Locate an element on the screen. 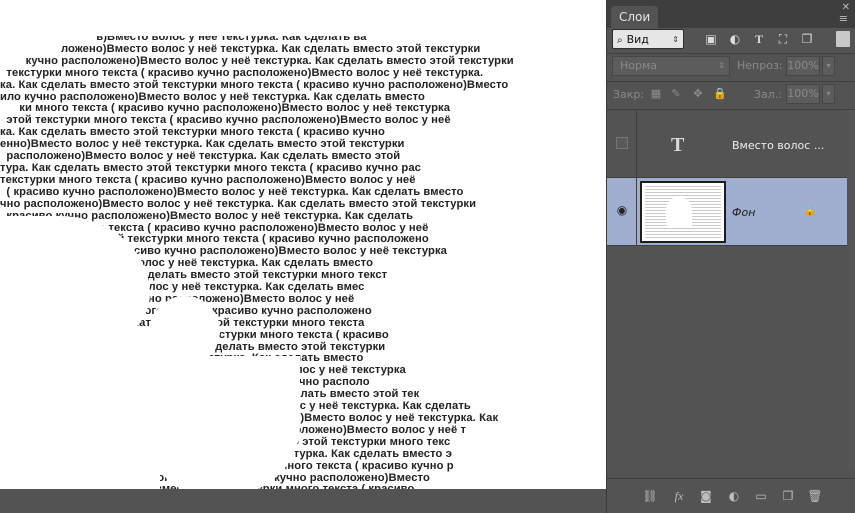  visibility-cell is located at coordinates (622, 143).